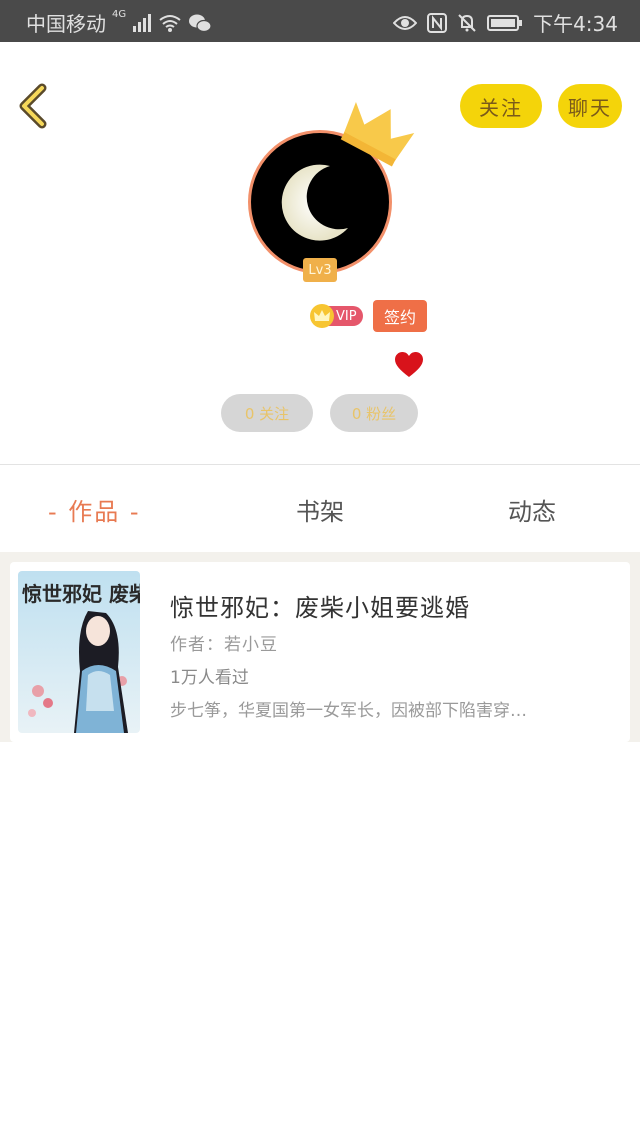  I want to click on wechat-icon, so click(200, 23).